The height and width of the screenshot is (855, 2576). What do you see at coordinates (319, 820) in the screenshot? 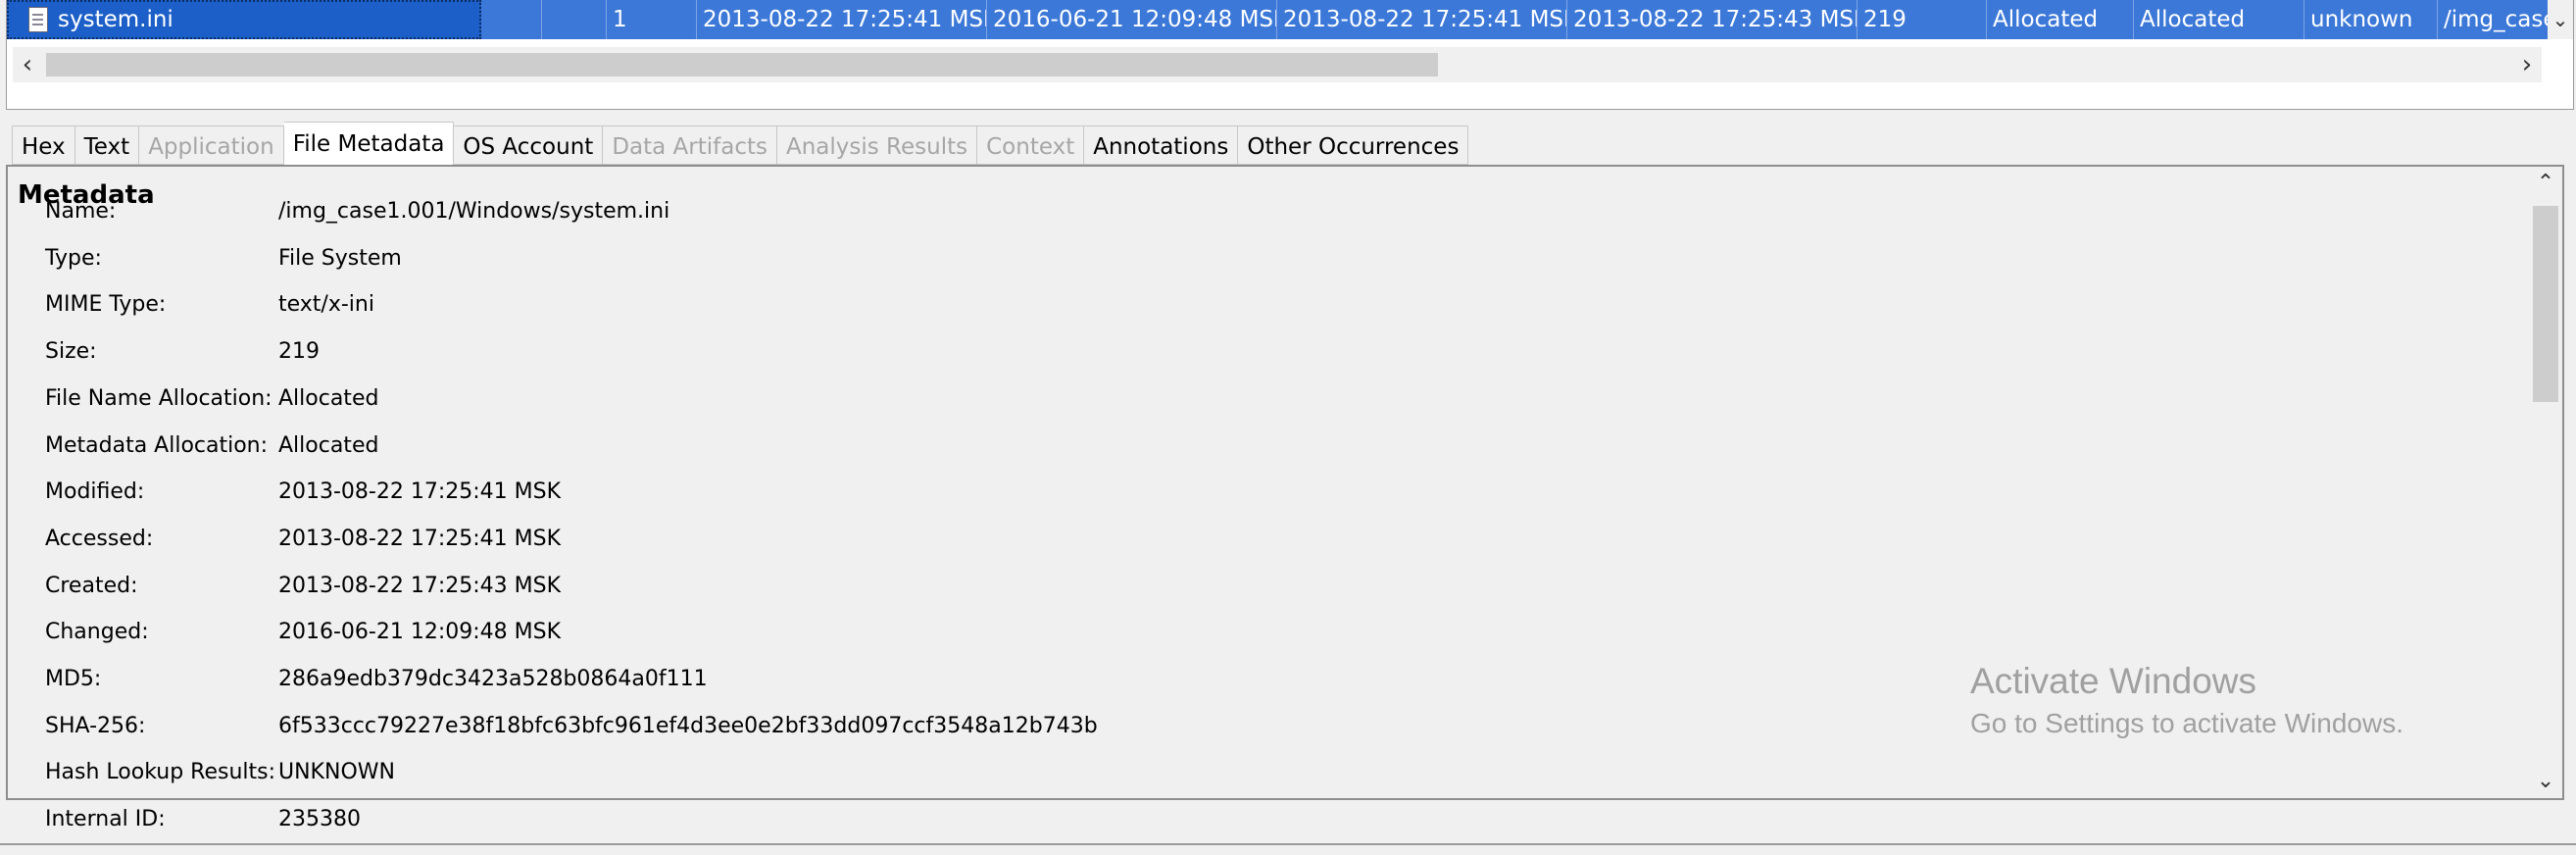
I see `metadata-value: 235380` at bounding box center [319, 820].